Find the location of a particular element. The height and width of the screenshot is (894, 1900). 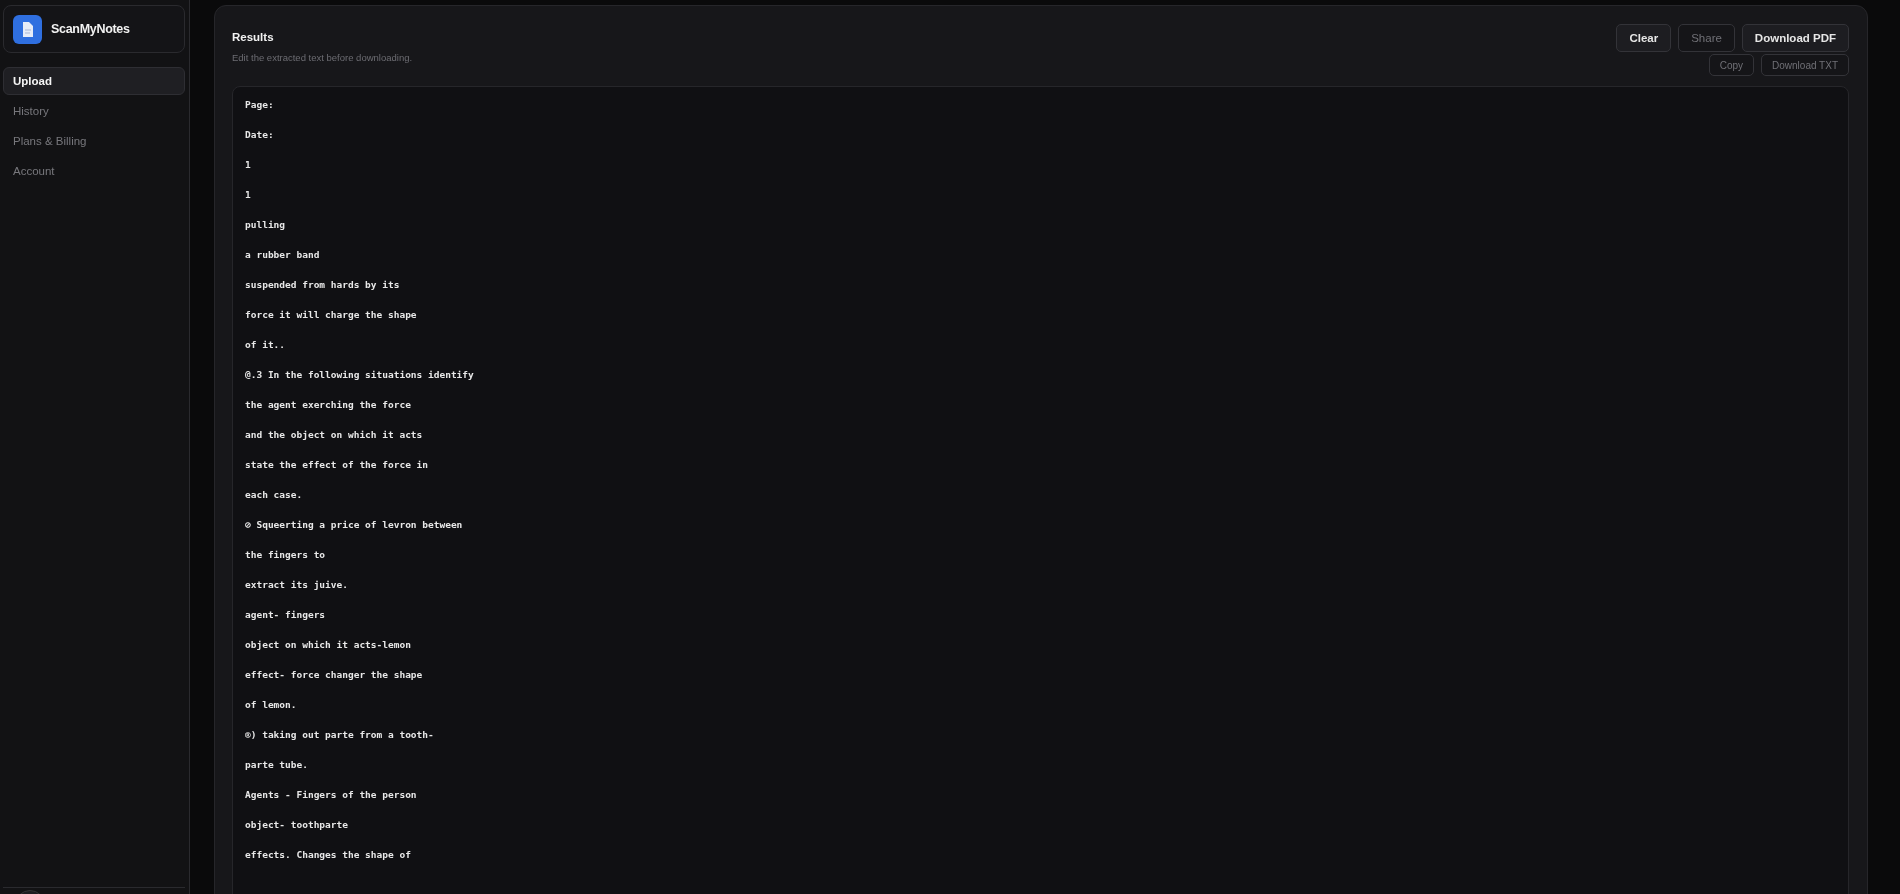

text-line: of lemon. is located at coordinates (271, 704).